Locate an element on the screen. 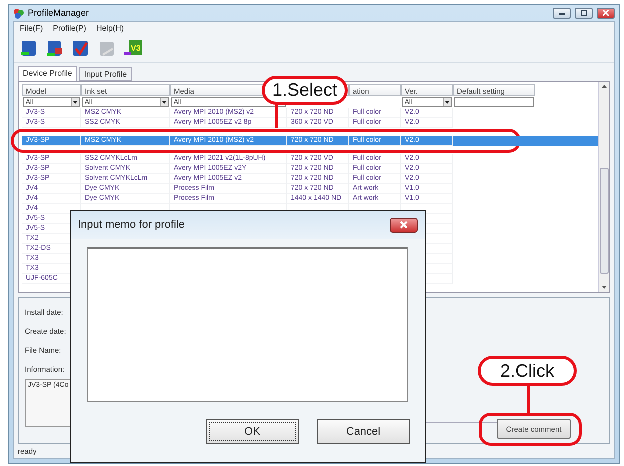 This screenshot has height=466, width=624. maximize-icon is located at coordinates (584, 13).